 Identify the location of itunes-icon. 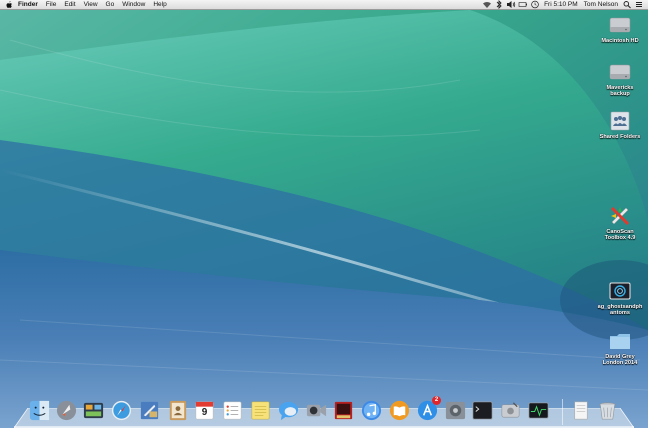
(371, 410).